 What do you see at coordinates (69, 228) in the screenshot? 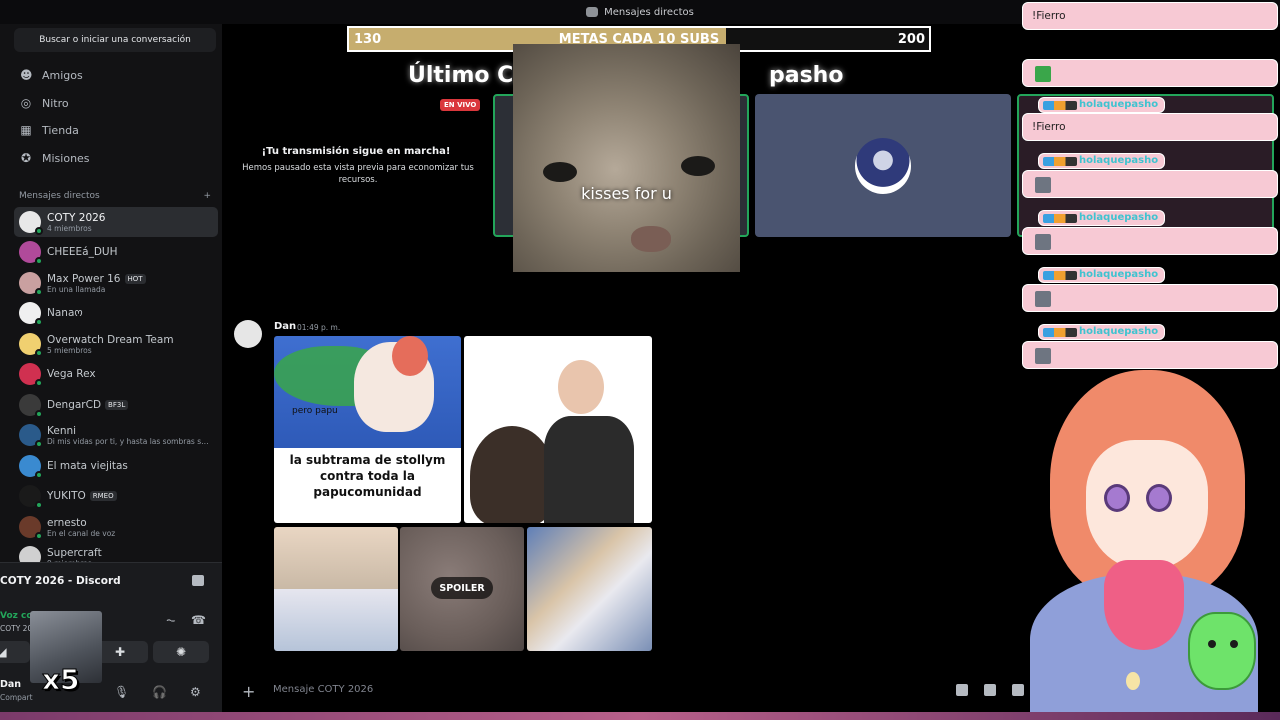
I see `dm-subtitle: 4 miembros` at bounding box center [69, 228].